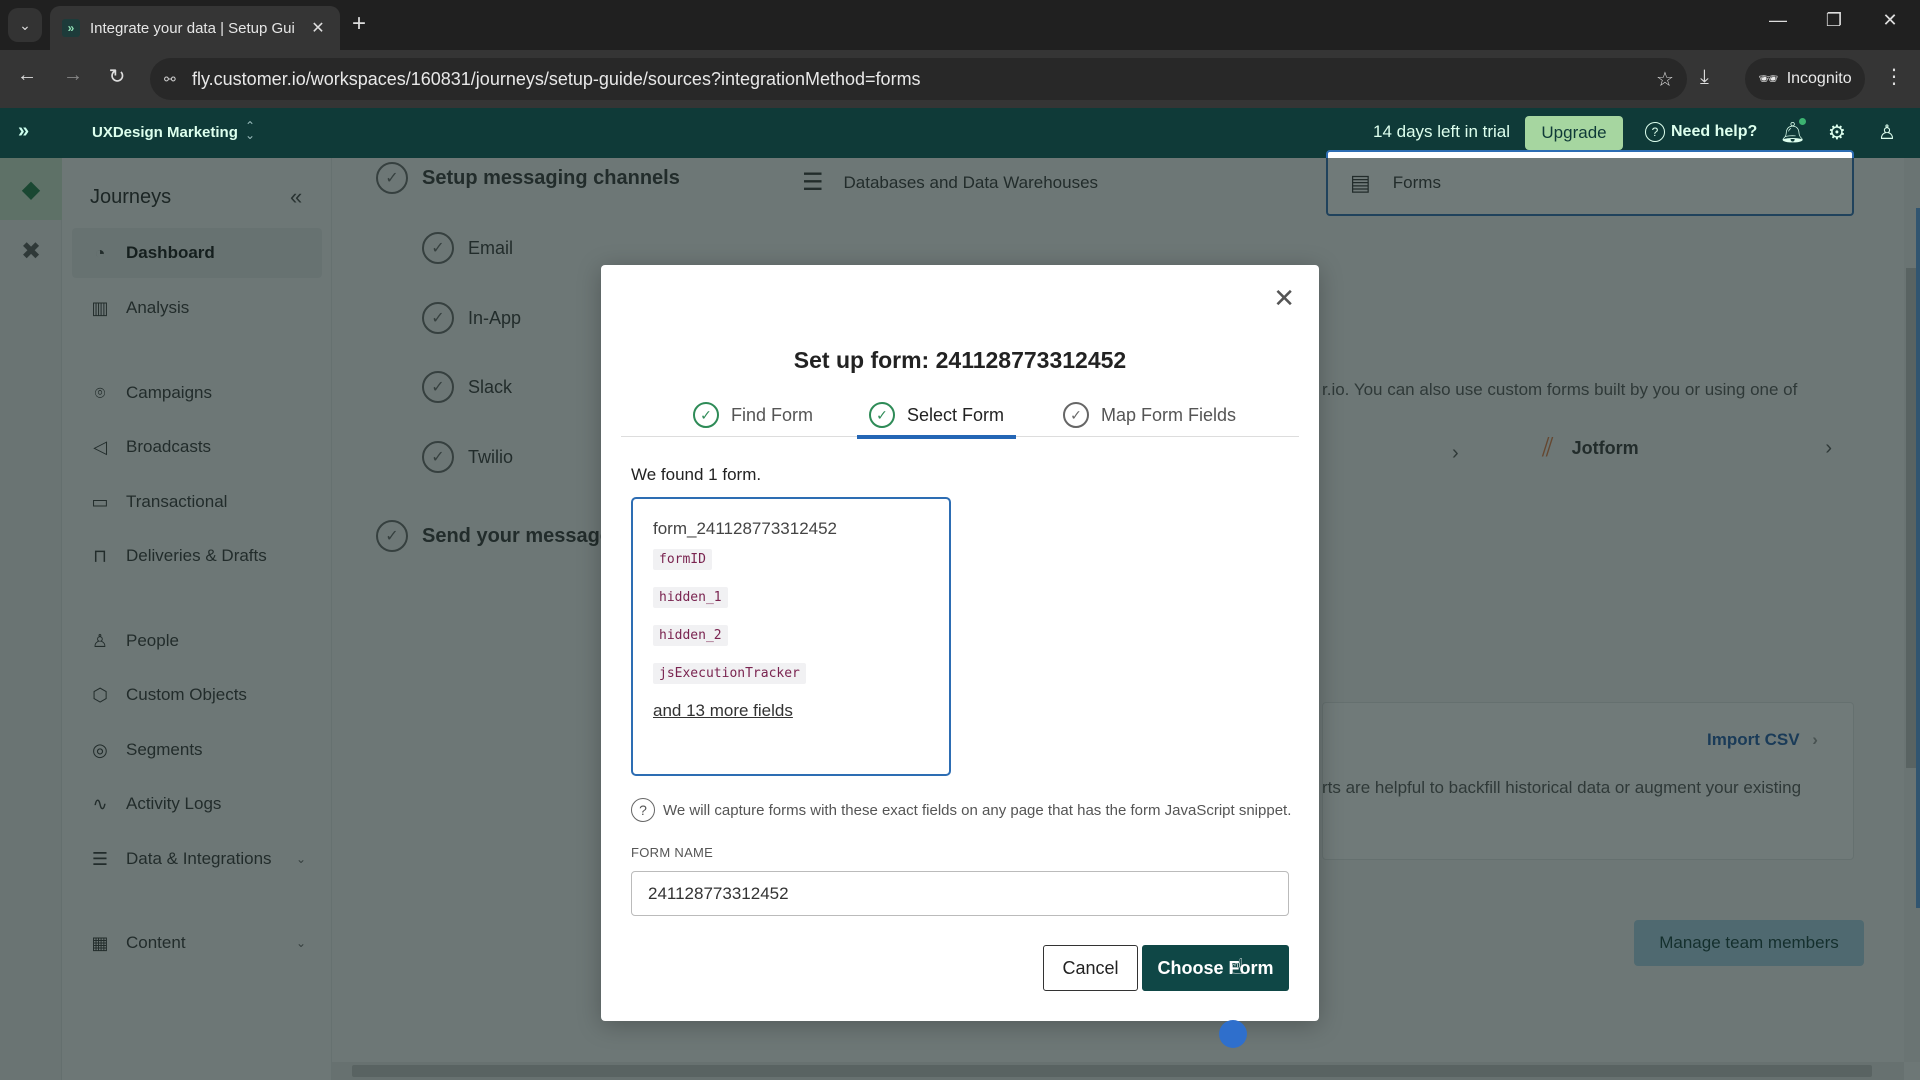 Image resolution: width=1920 pixels, height=1080 pixels. What do you see at coordinates (1714, 131) in the screenshot?
I see `need-help-label: Need help?` at bounding box center [1714, 131].